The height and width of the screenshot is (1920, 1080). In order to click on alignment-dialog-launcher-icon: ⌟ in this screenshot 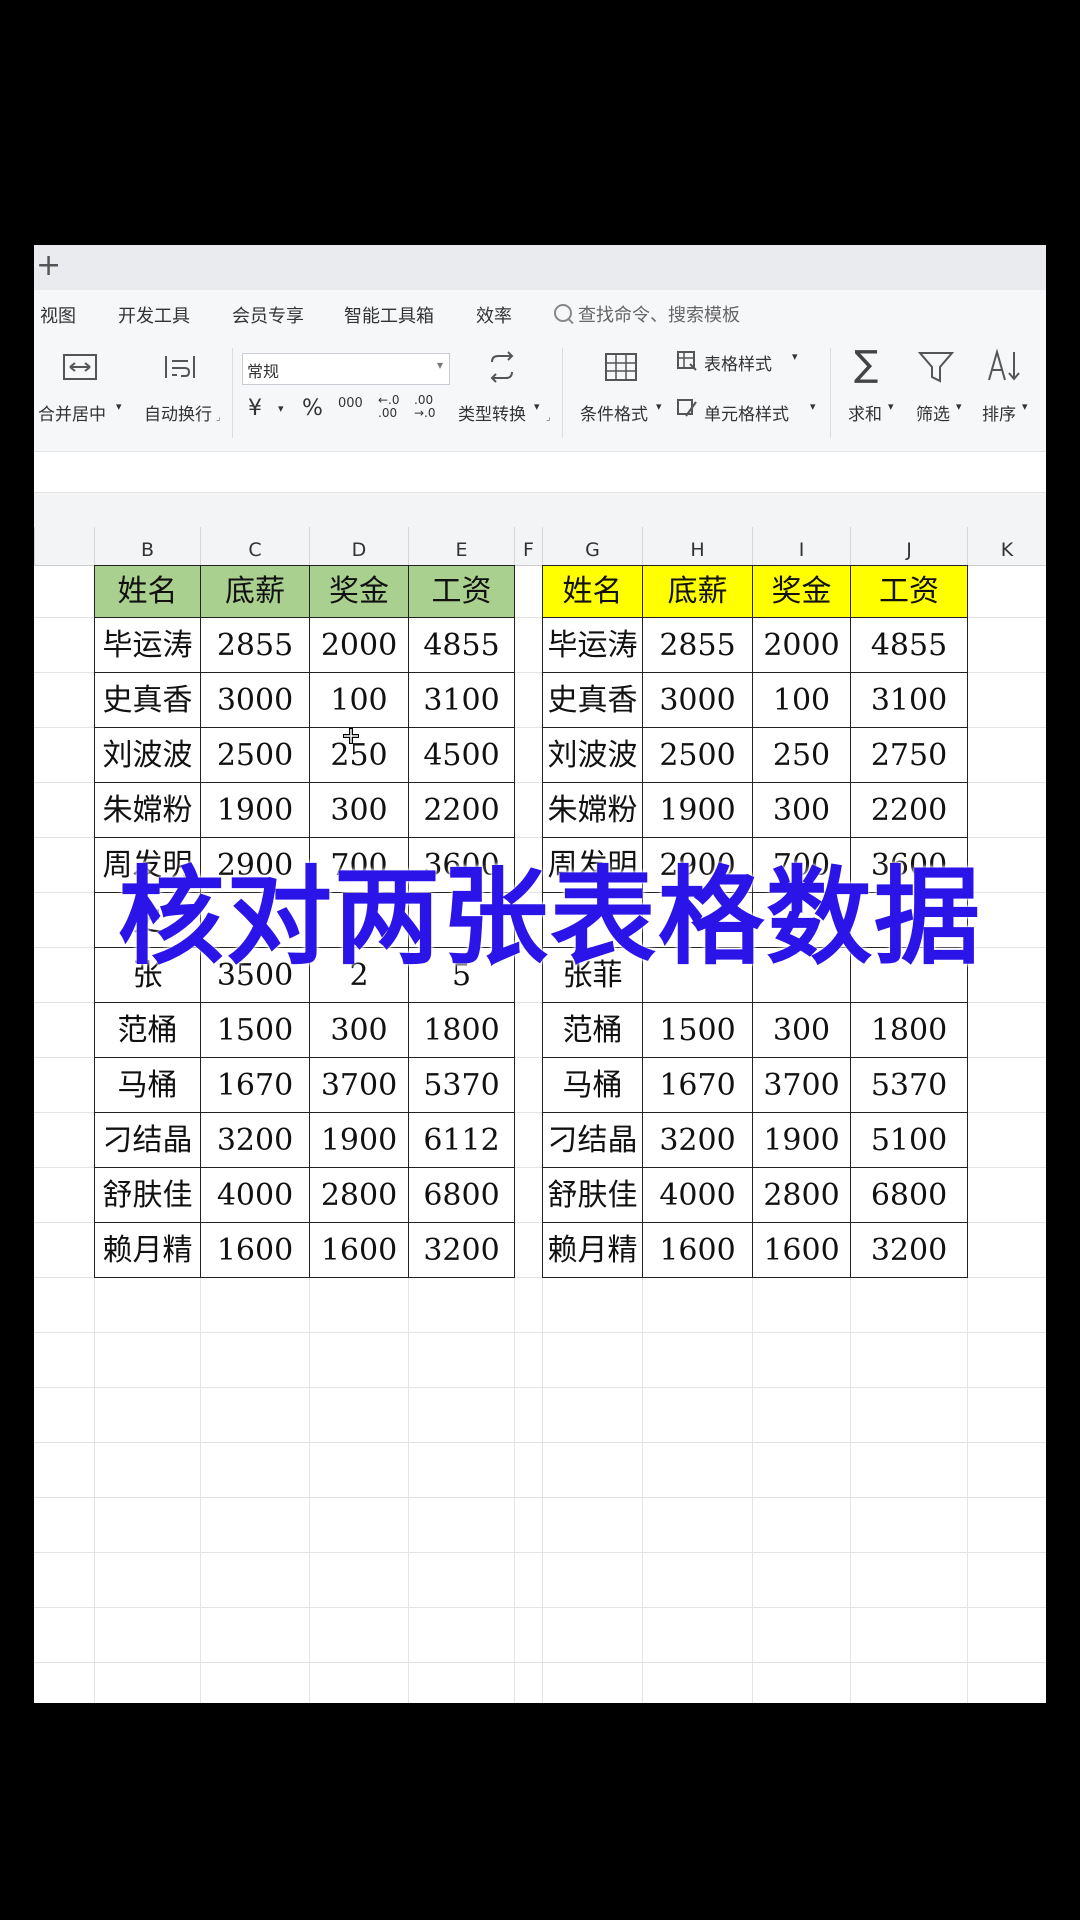, I will do `click(218, 417)`.